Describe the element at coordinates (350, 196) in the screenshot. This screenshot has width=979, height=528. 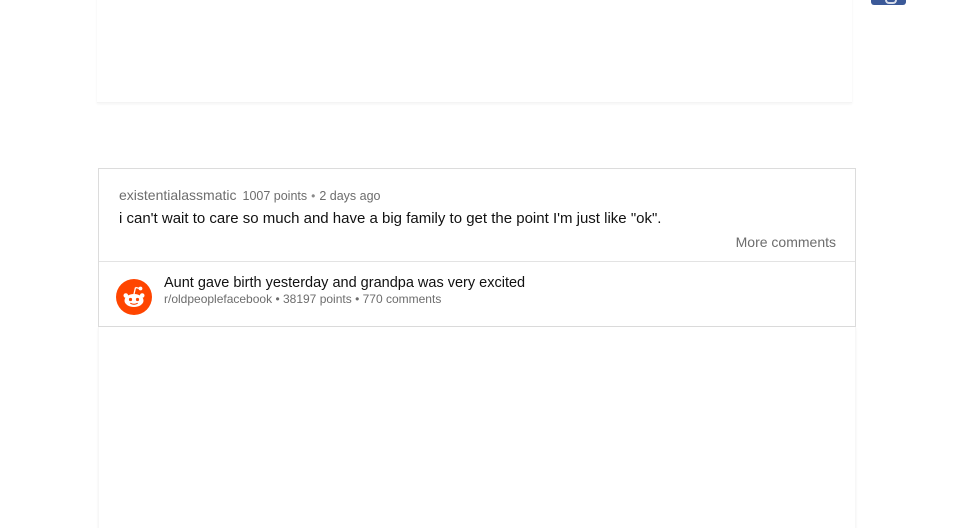
I see `comment-time: 2 days ago` at that location.